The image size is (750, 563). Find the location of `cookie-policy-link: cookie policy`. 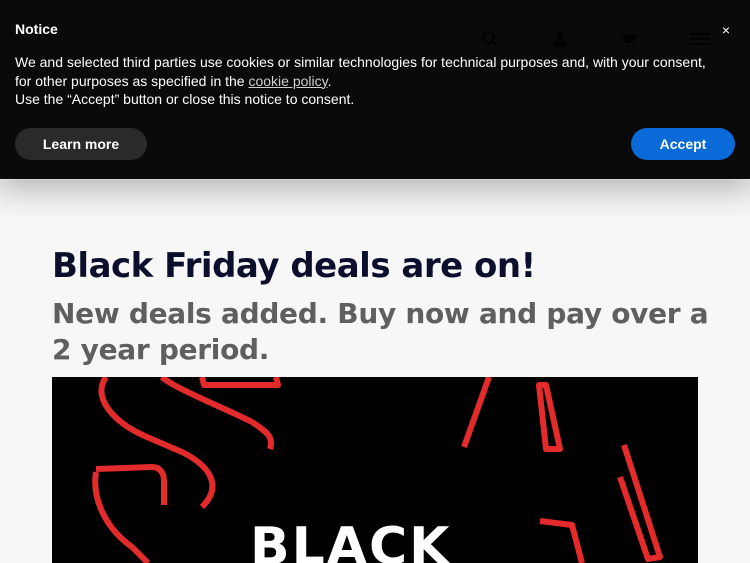

cookie-policy-link: cookie policy is located at coordinates (287, 81).